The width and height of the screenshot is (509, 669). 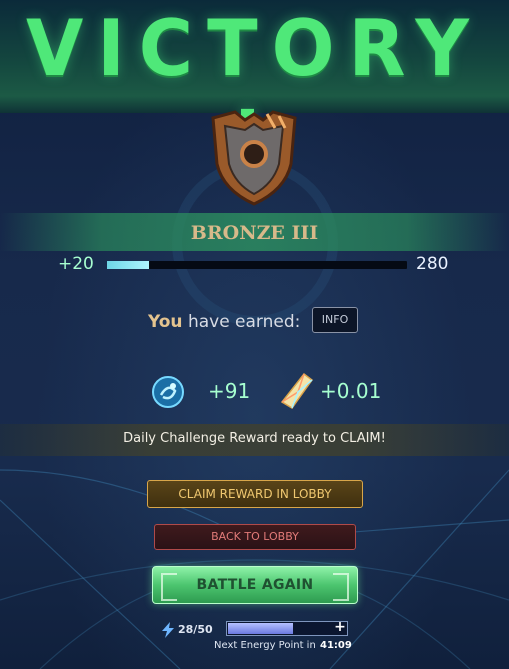 What do you see at coordinates (261, 628) in the screenshot?
I see `energy-fill` at bounding box center [261, 628].